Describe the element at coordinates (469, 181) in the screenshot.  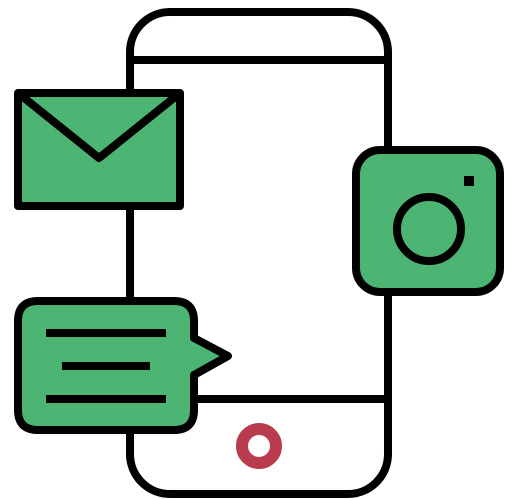
I see `camera-flash-dot` at that location.